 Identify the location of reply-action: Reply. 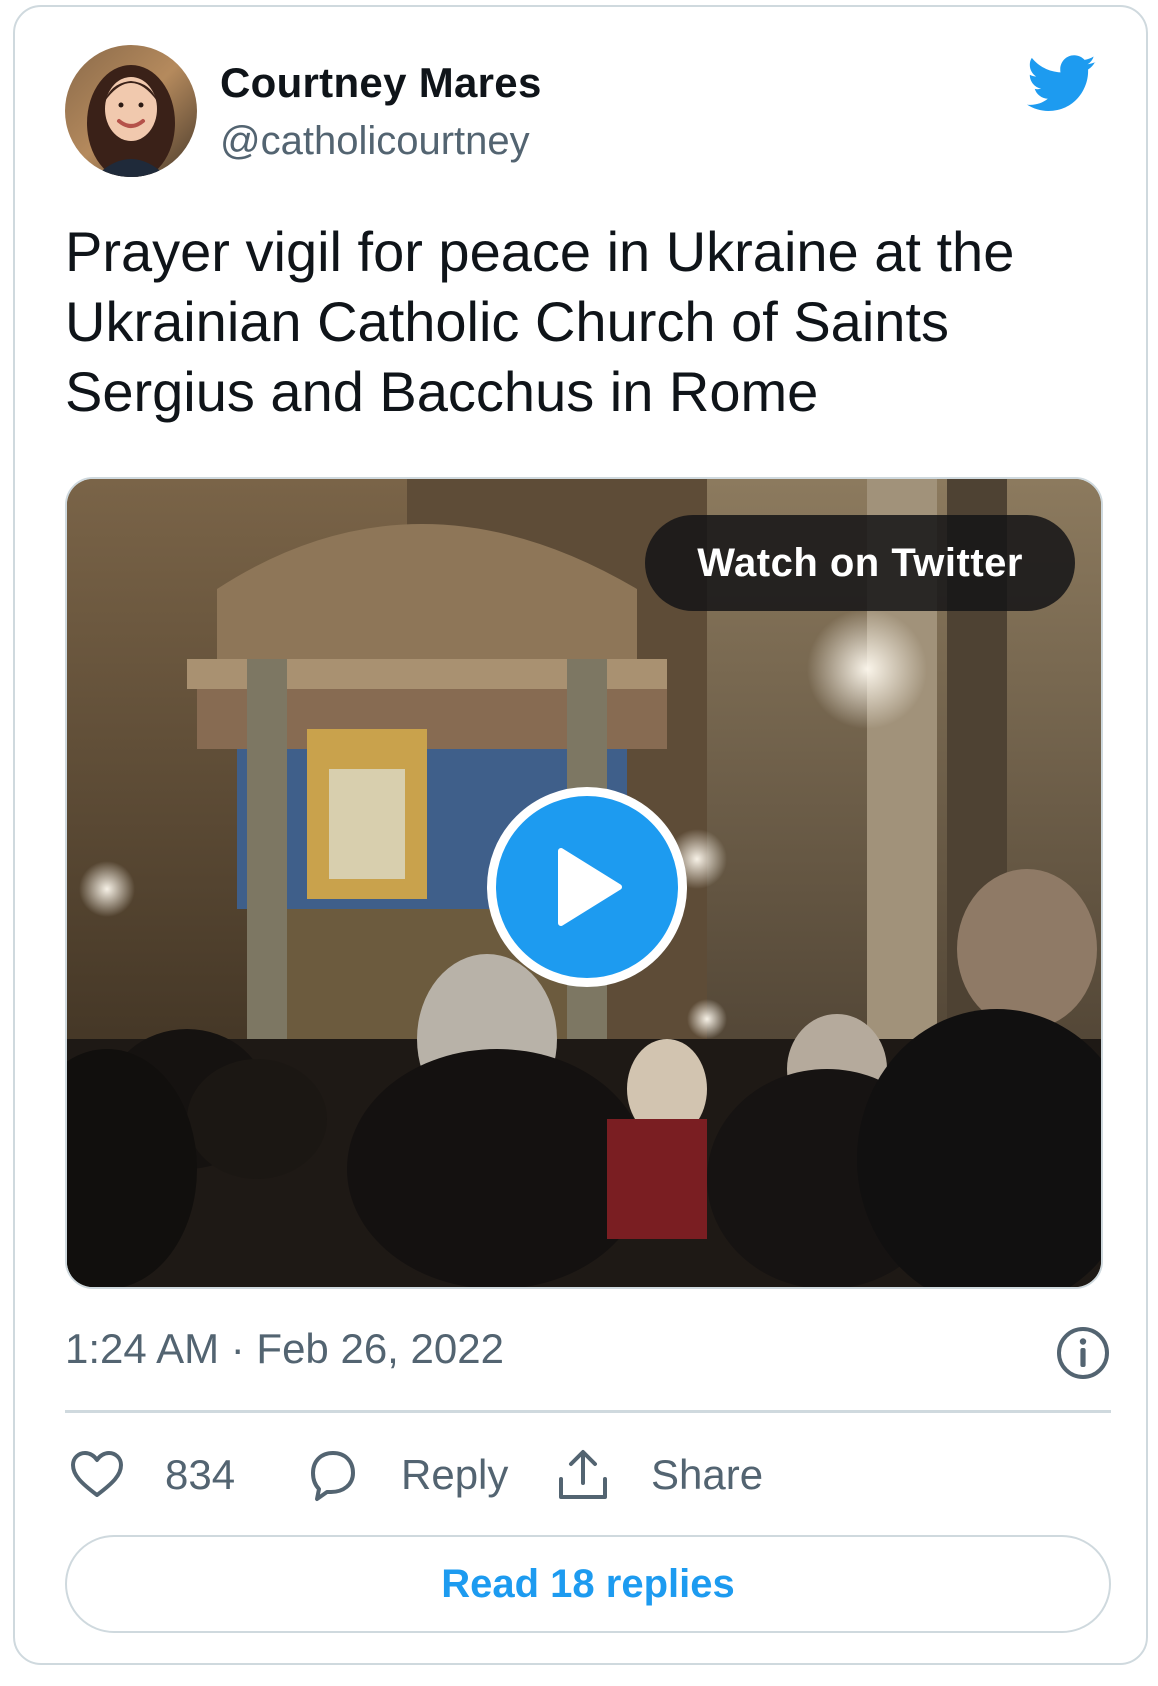
(406, 1475).